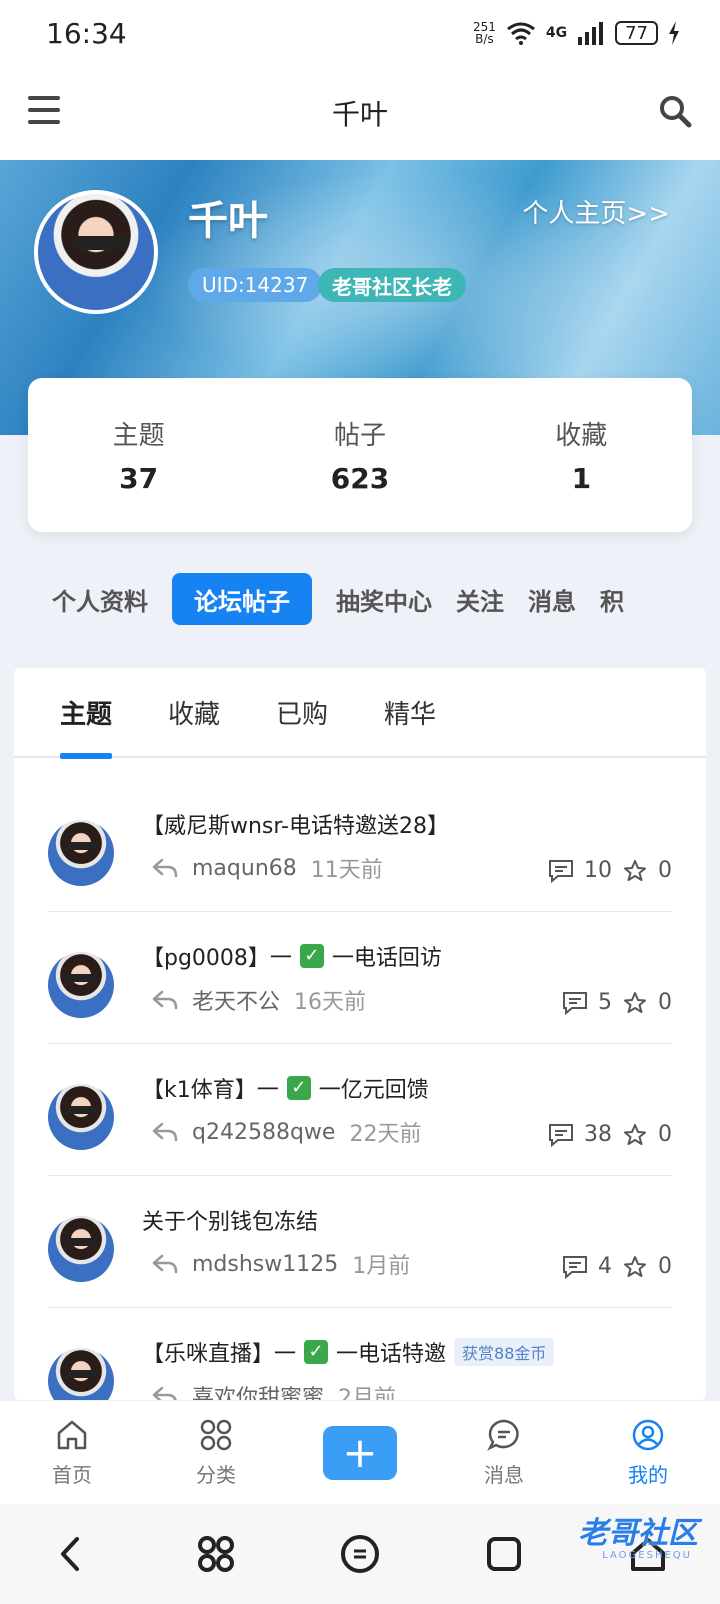 Image resolution: width=720 pixels, height=1604 pixels. Describe the element at coordinates (100, 599) in the screenshot. I see `tab-profile: 个人资料` at that location.